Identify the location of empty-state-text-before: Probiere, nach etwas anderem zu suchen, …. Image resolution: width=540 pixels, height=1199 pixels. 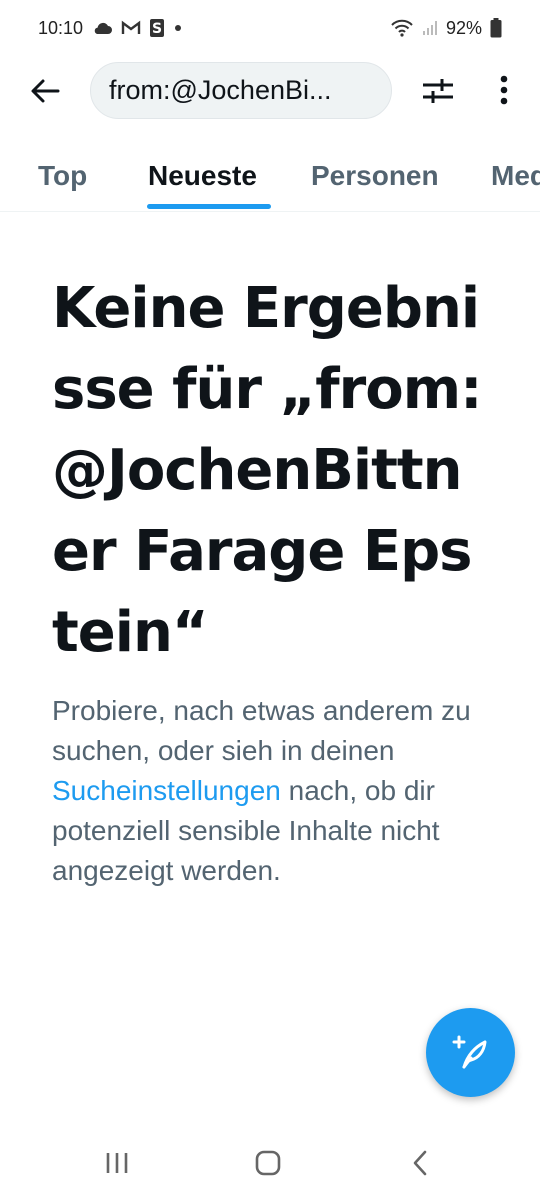
(261, 730).